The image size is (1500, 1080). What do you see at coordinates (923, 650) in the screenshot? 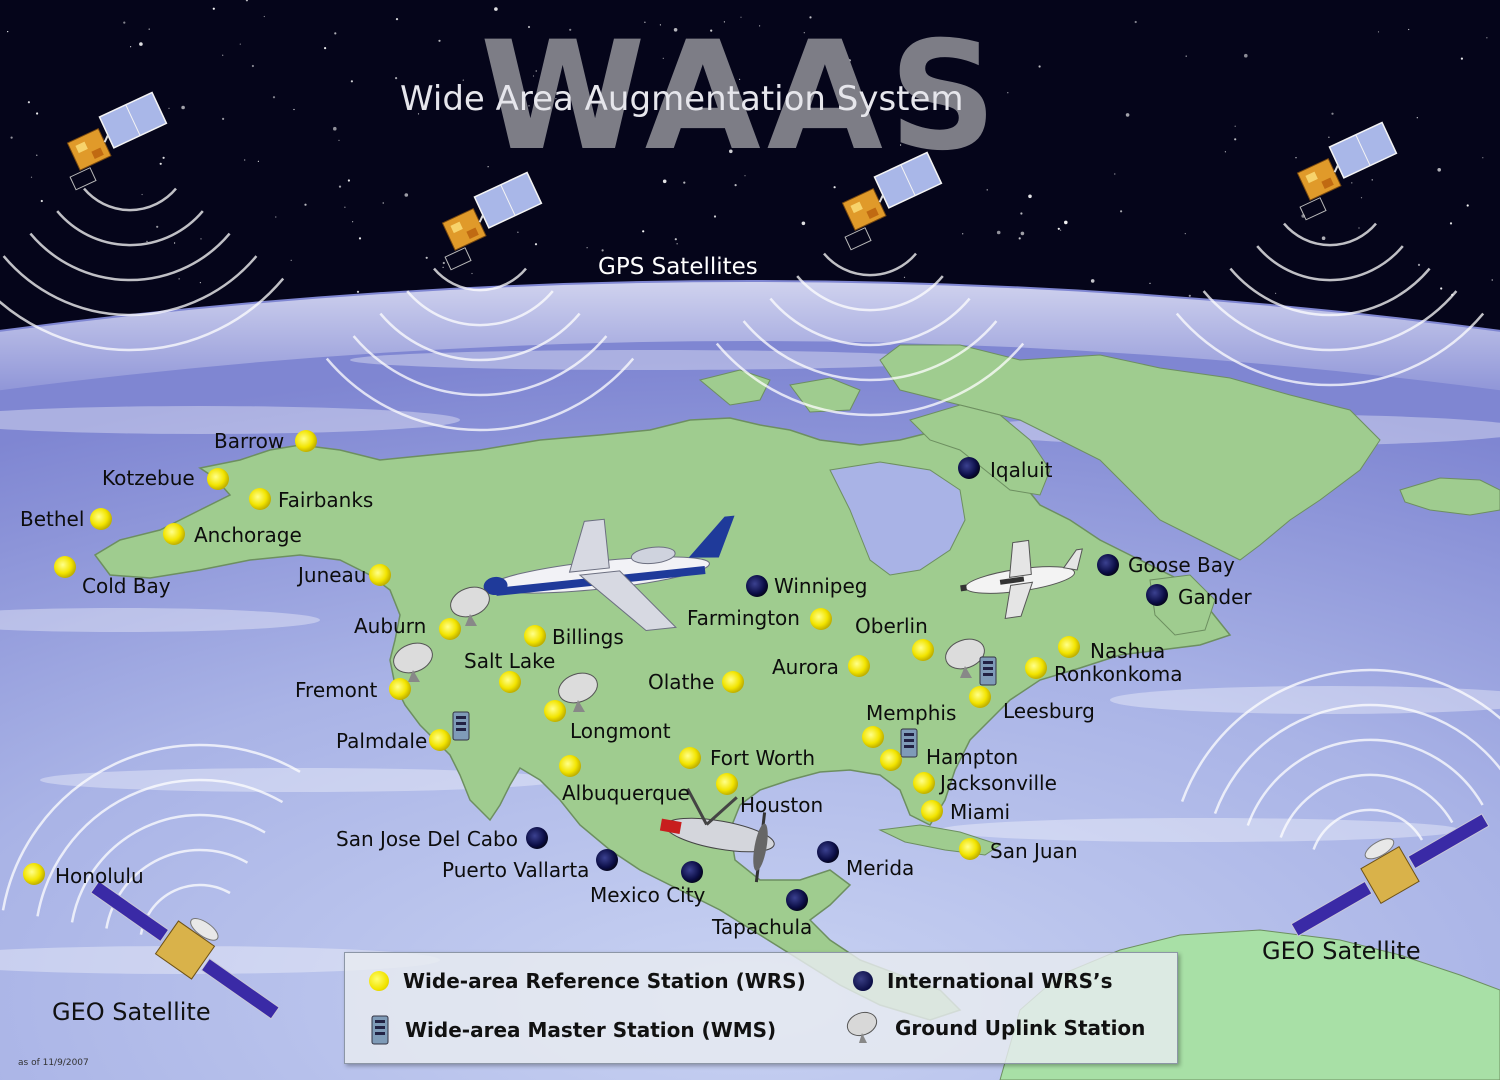
I see `wrs-marker-oberlin` at bounding box center [923, 650].